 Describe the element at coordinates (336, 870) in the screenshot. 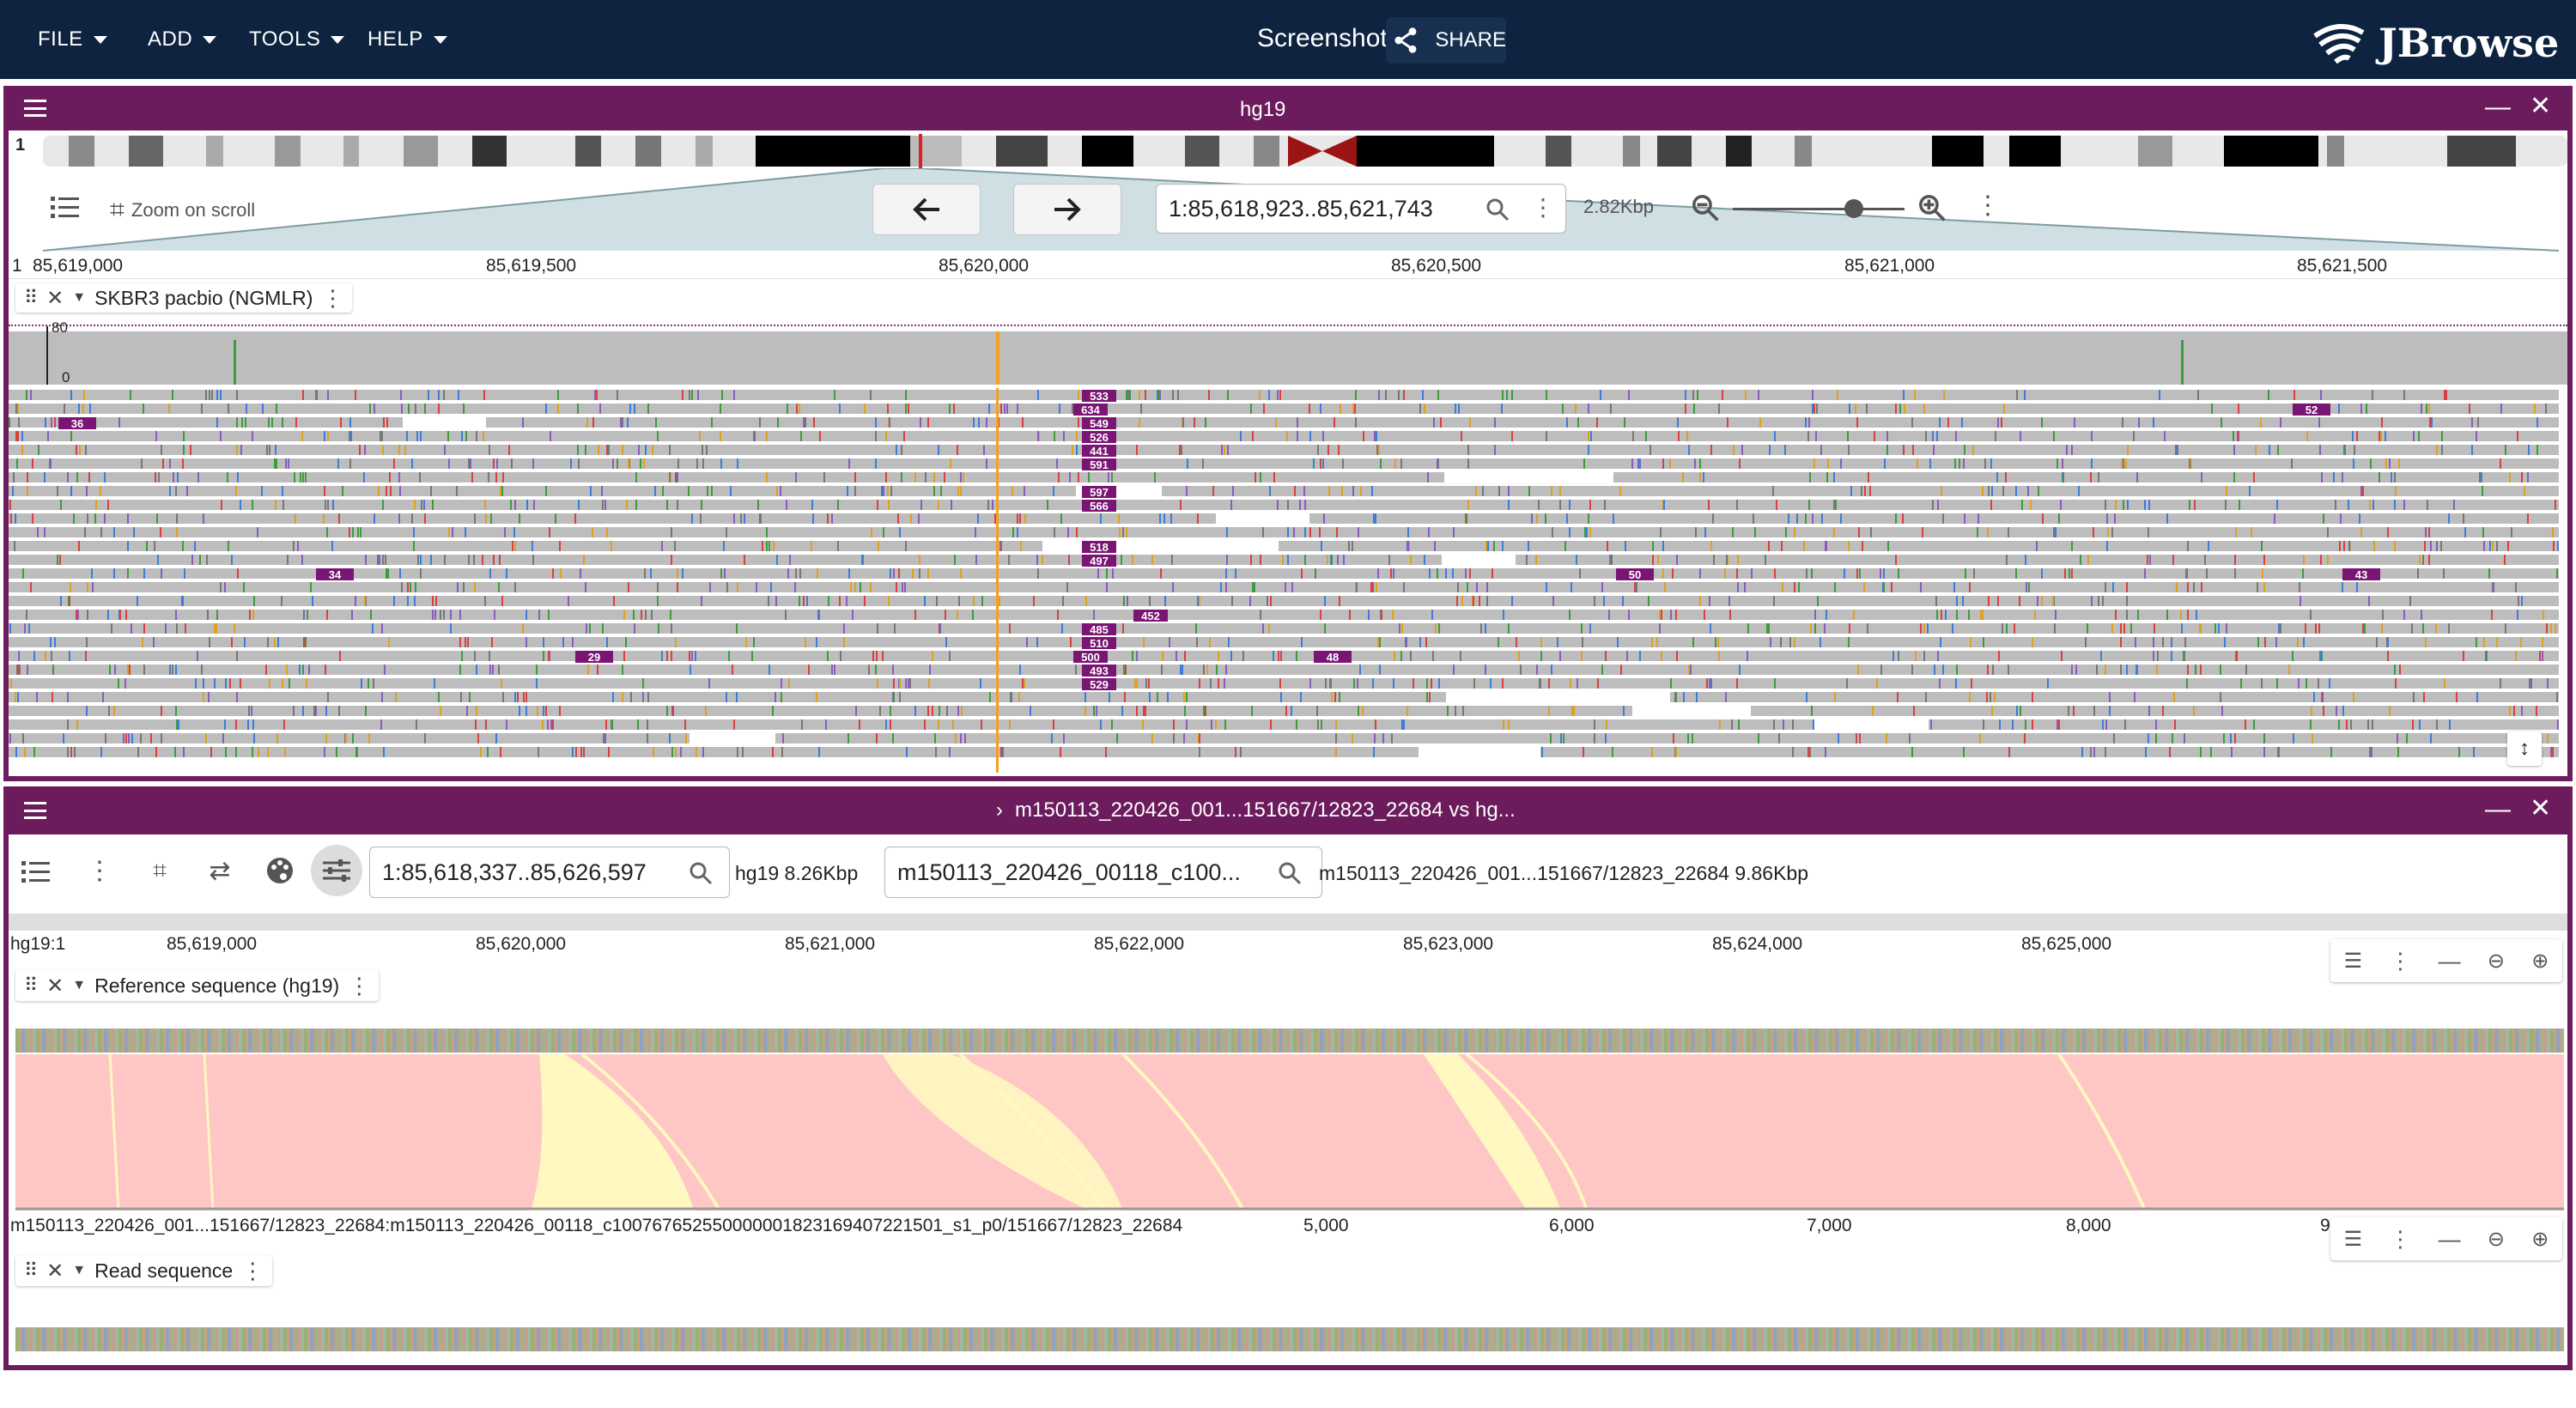

I see `settings-toggle-icon` at that location.